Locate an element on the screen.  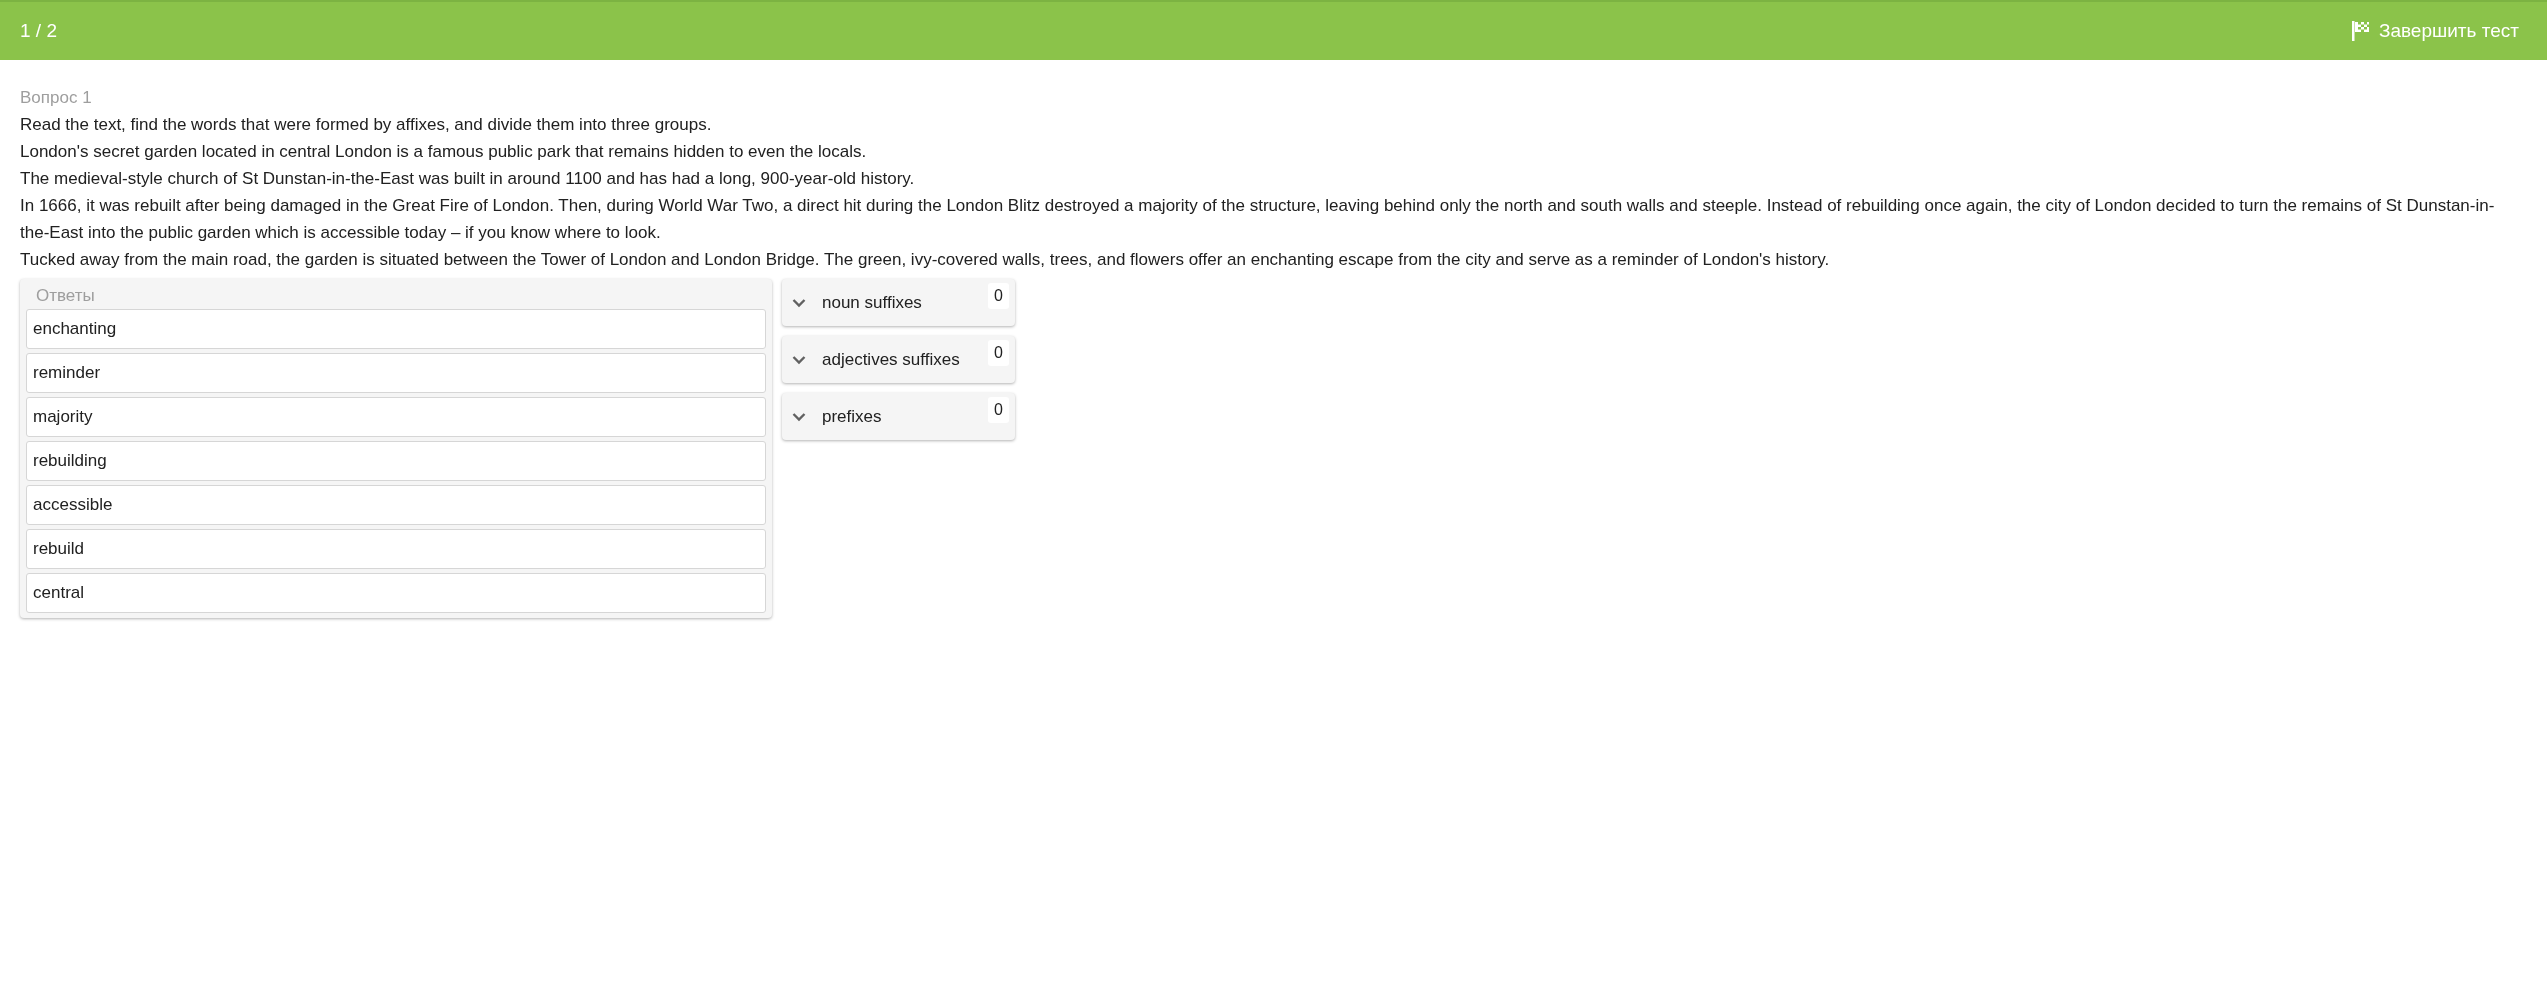
answers-title: Ответы is located at coordinates (65, 296).